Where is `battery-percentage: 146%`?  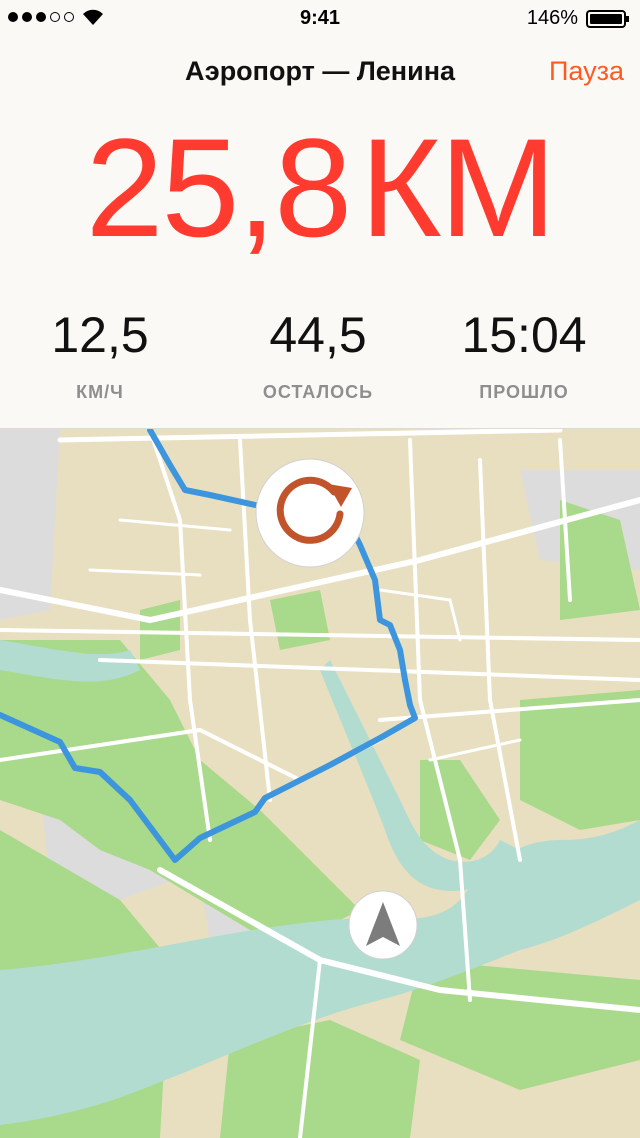 battery-percentage: 146% is located at coordinates (552, 18).